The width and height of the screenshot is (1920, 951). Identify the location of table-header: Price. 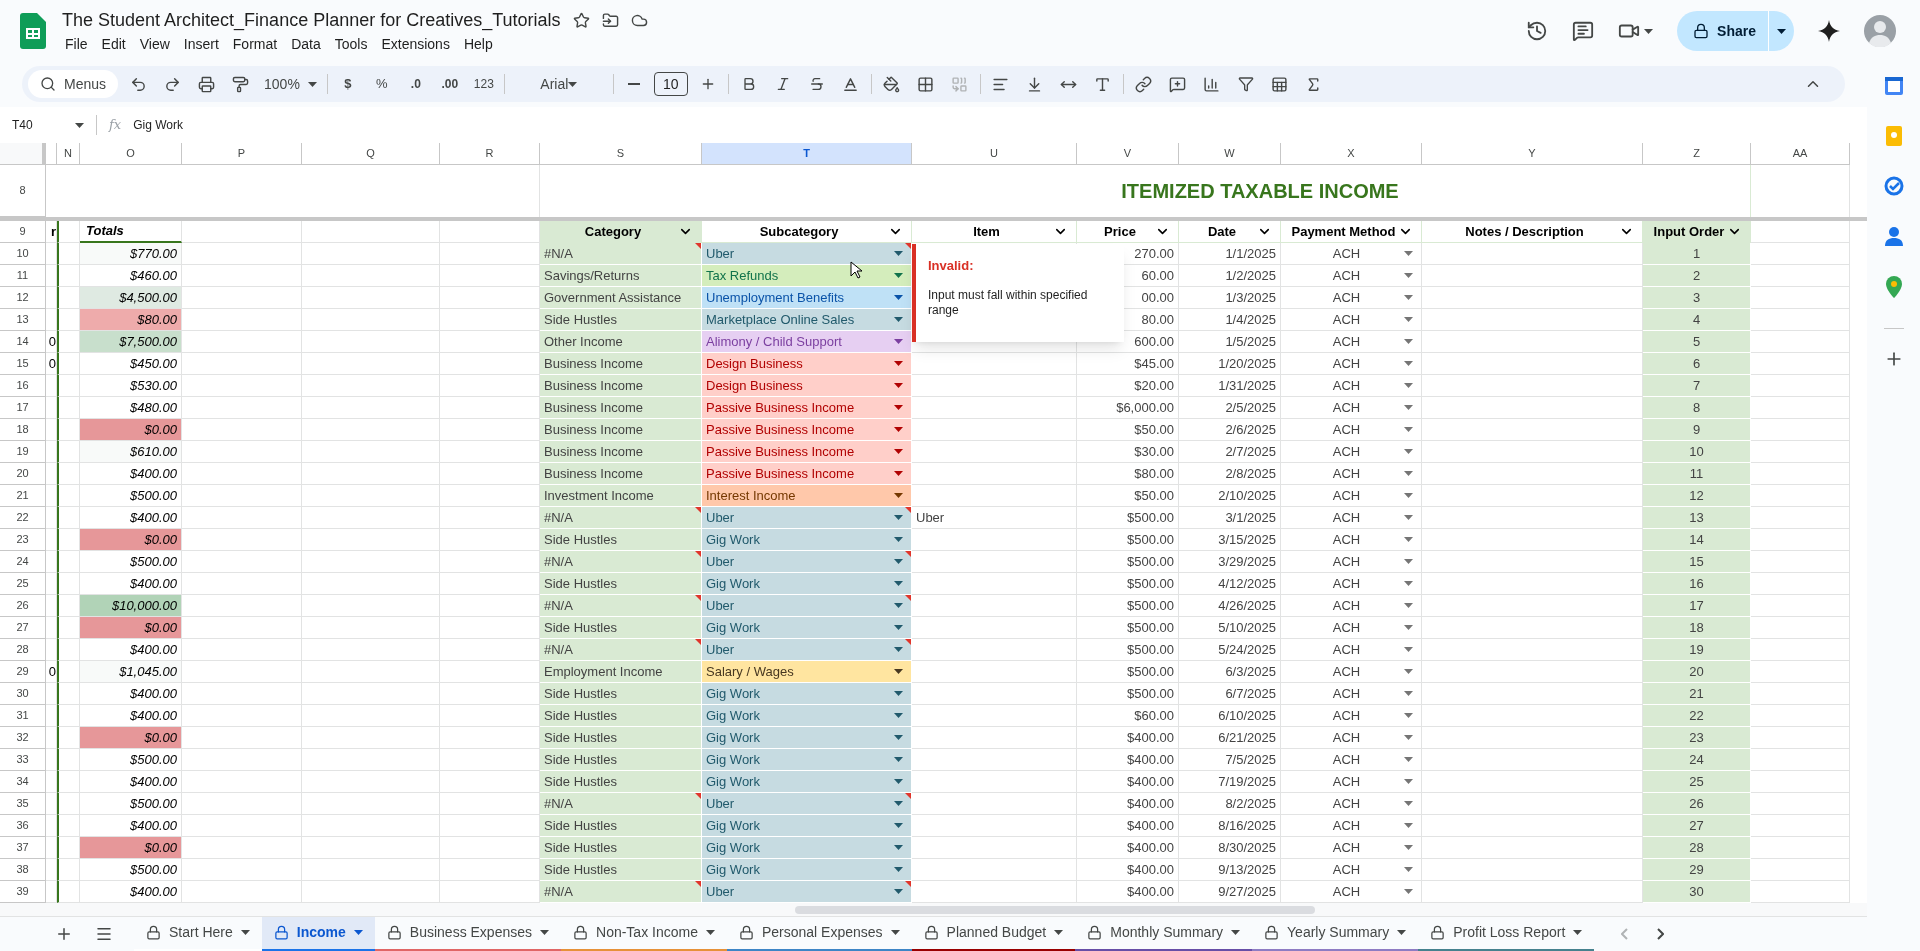
(1128, 232).